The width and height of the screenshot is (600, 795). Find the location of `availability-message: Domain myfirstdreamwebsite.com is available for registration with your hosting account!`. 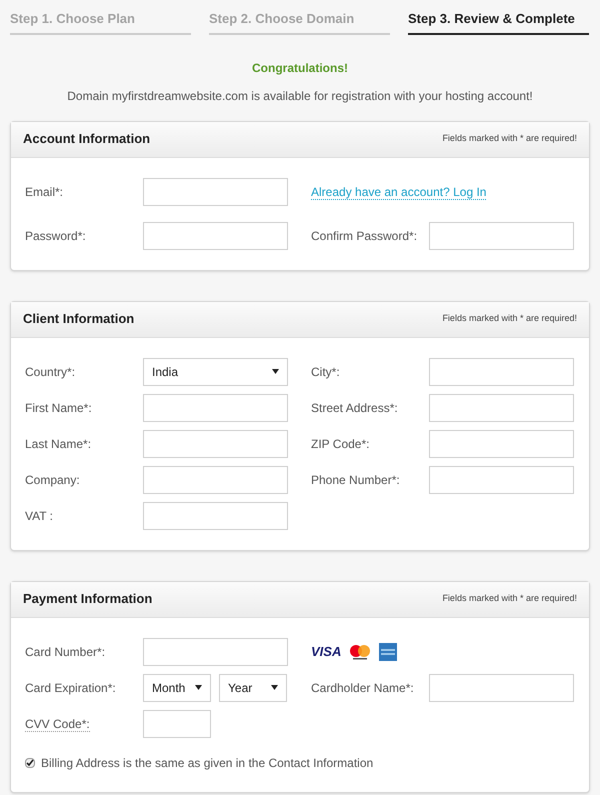

availability-message: Domain myfirstdreamwebsite.com is available for registration with your hosting account! is located at coordinates (300, 96).